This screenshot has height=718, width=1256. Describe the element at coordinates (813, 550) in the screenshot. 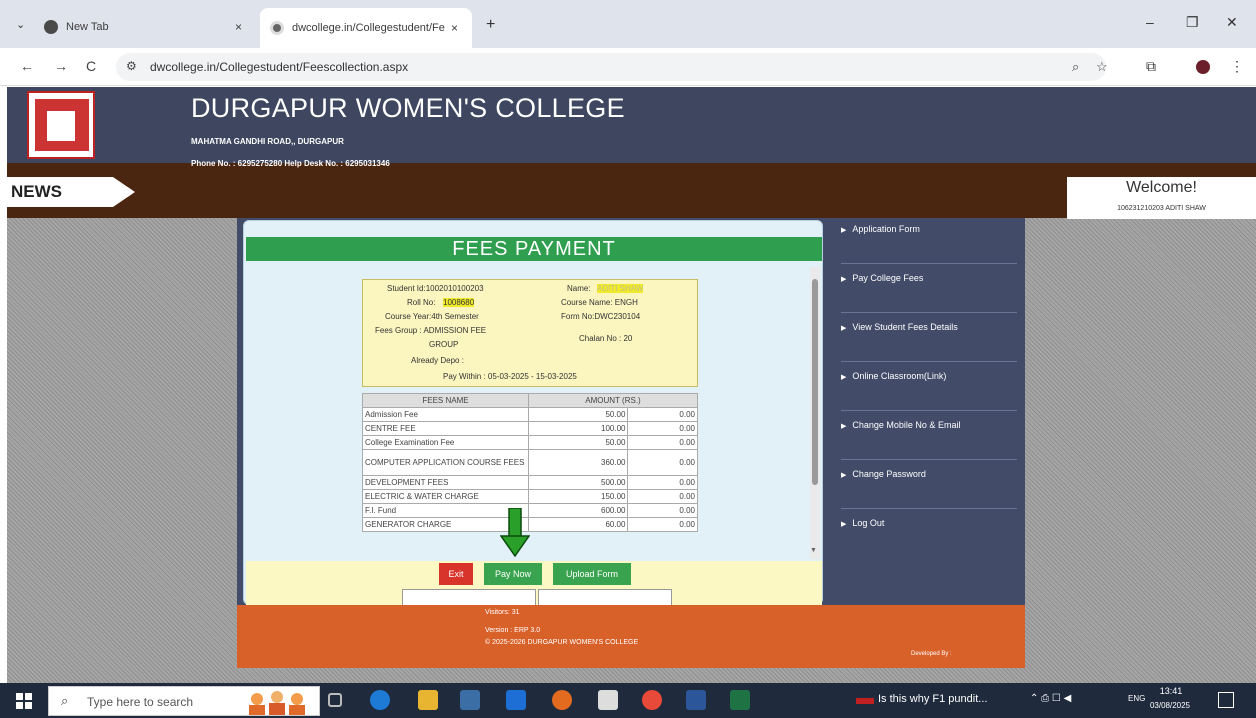

I see `chevron-down-icon: ▼` at that location.